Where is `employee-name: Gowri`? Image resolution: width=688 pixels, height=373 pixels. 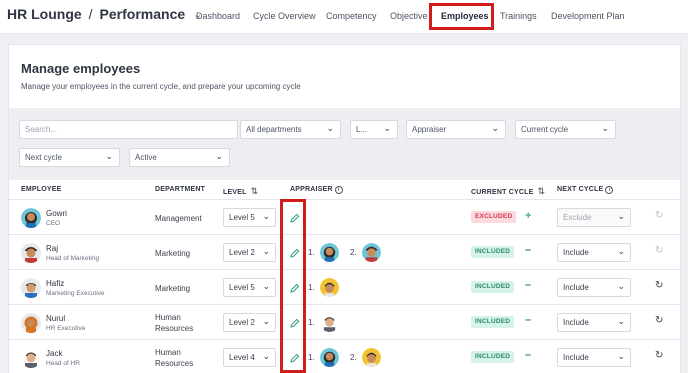
employee-name: Gowri is located at coordinates (56, 213).